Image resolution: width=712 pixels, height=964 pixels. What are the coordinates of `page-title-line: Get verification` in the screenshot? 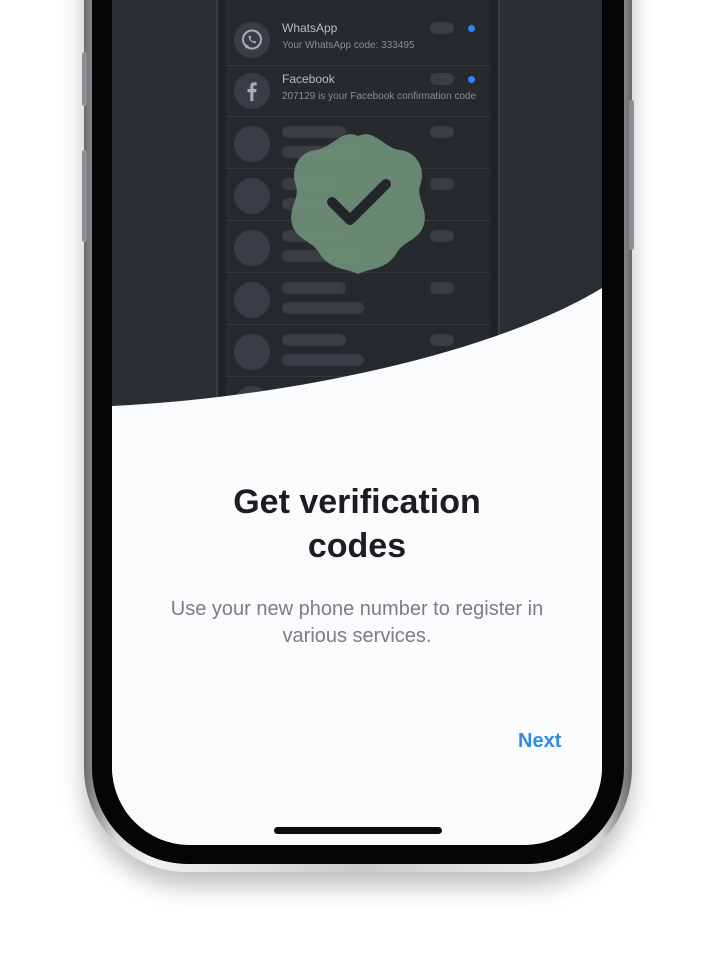 It's located at (357, 502).